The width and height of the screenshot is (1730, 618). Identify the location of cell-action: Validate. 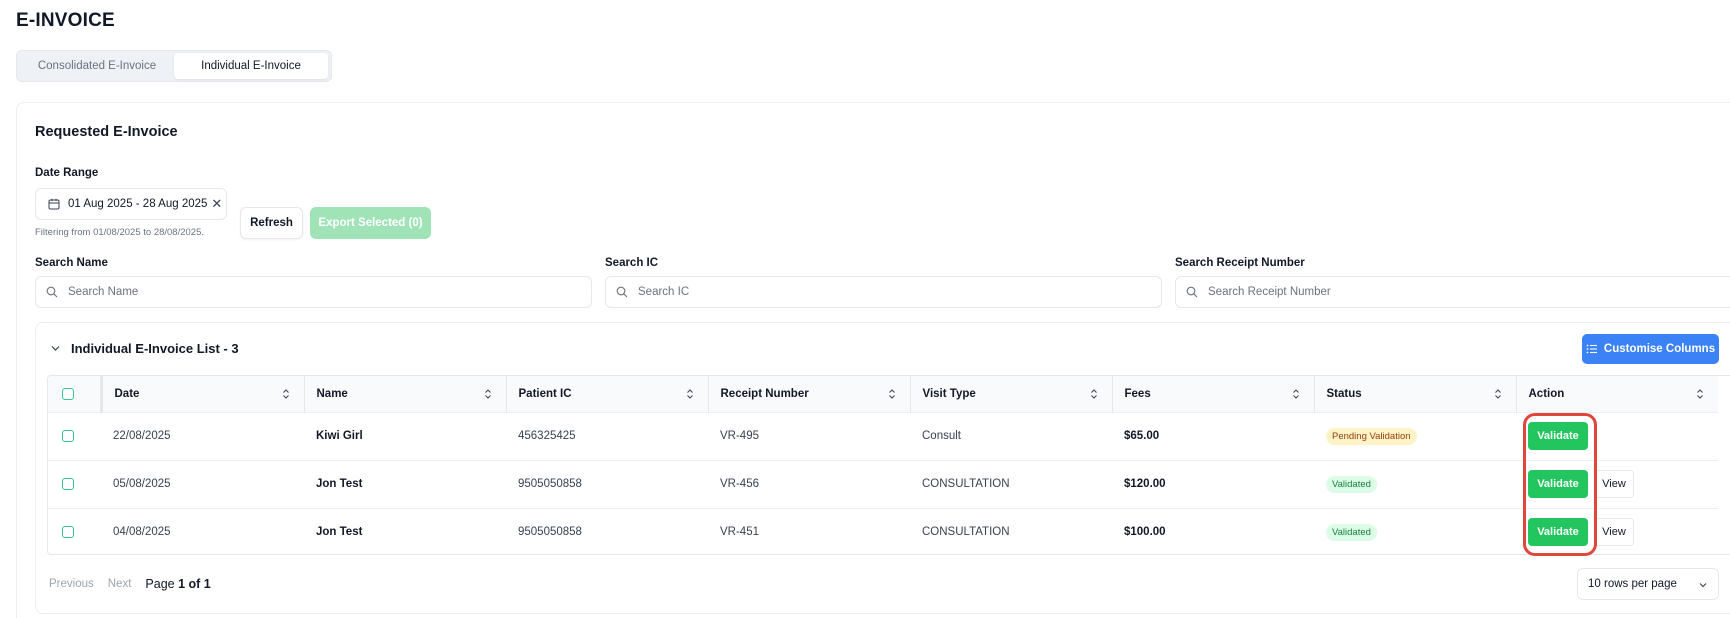
(1617, 436).